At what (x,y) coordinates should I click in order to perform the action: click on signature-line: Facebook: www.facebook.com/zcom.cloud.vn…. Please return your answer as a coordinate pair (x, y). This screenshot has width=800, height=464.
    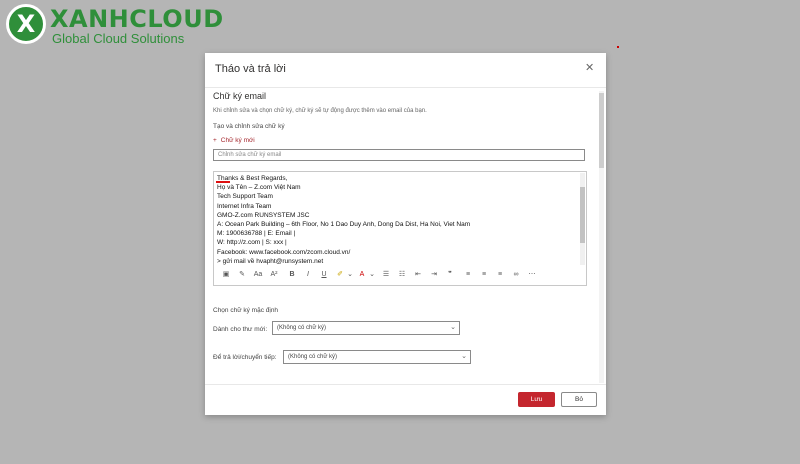
    Looking at the image, I should click on (284, 252).